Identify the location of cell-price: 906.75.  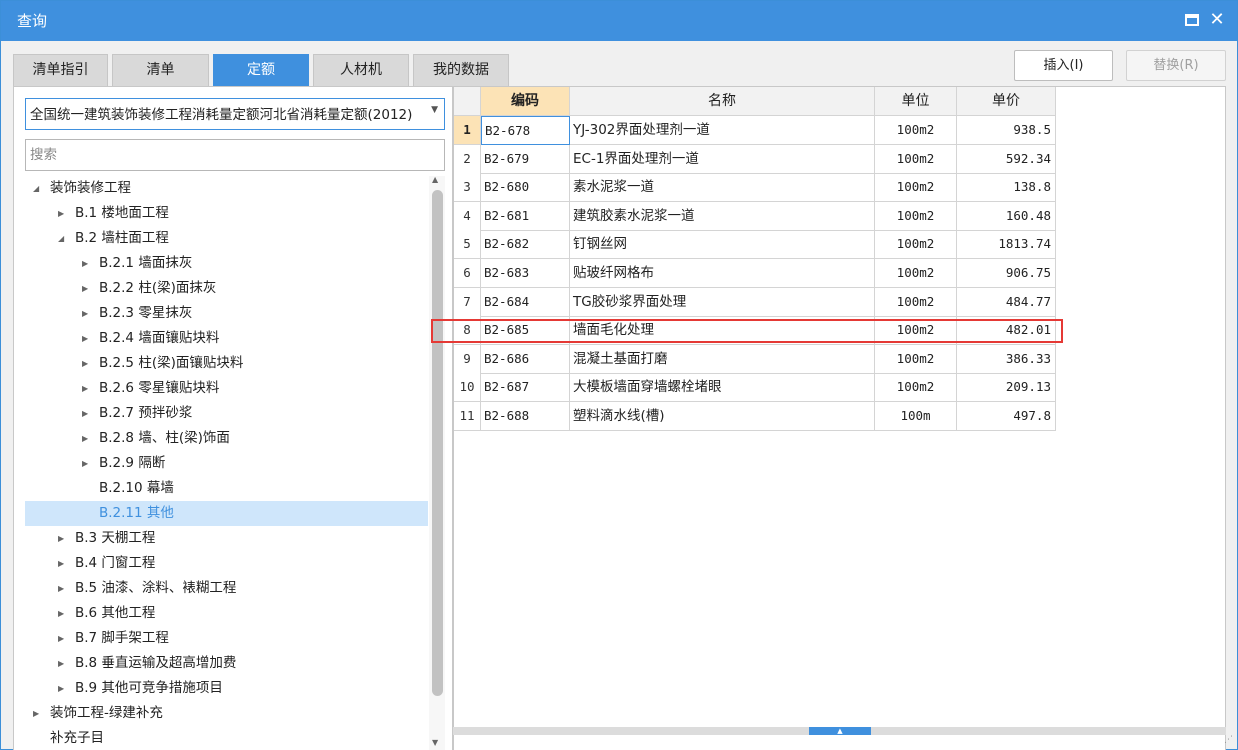
(1006, 273).